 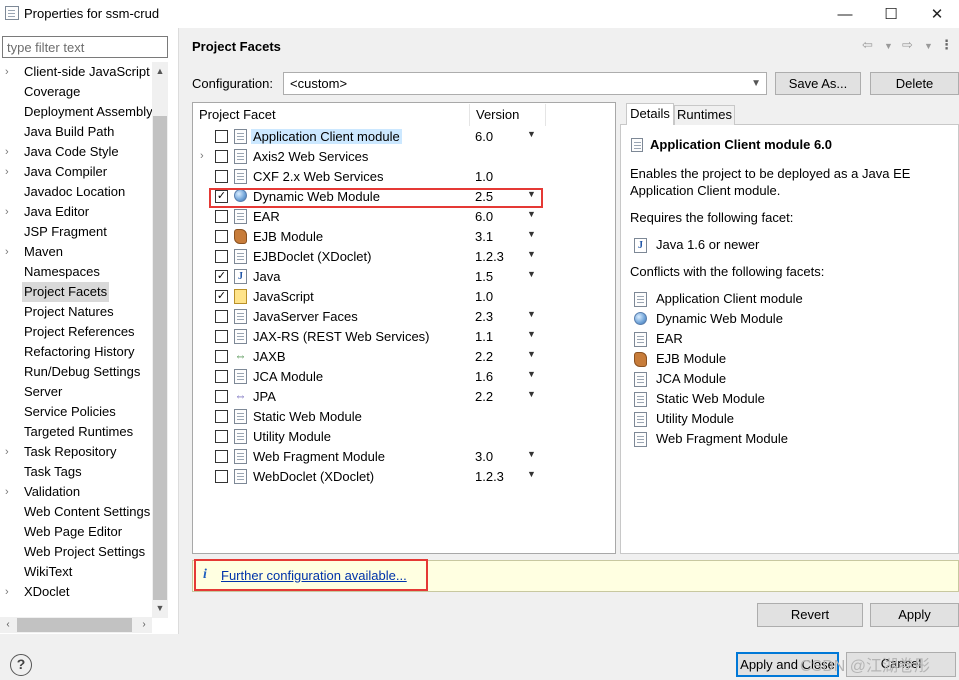 I want to click on facet-version: 6.0, so click(x=484, y=136).